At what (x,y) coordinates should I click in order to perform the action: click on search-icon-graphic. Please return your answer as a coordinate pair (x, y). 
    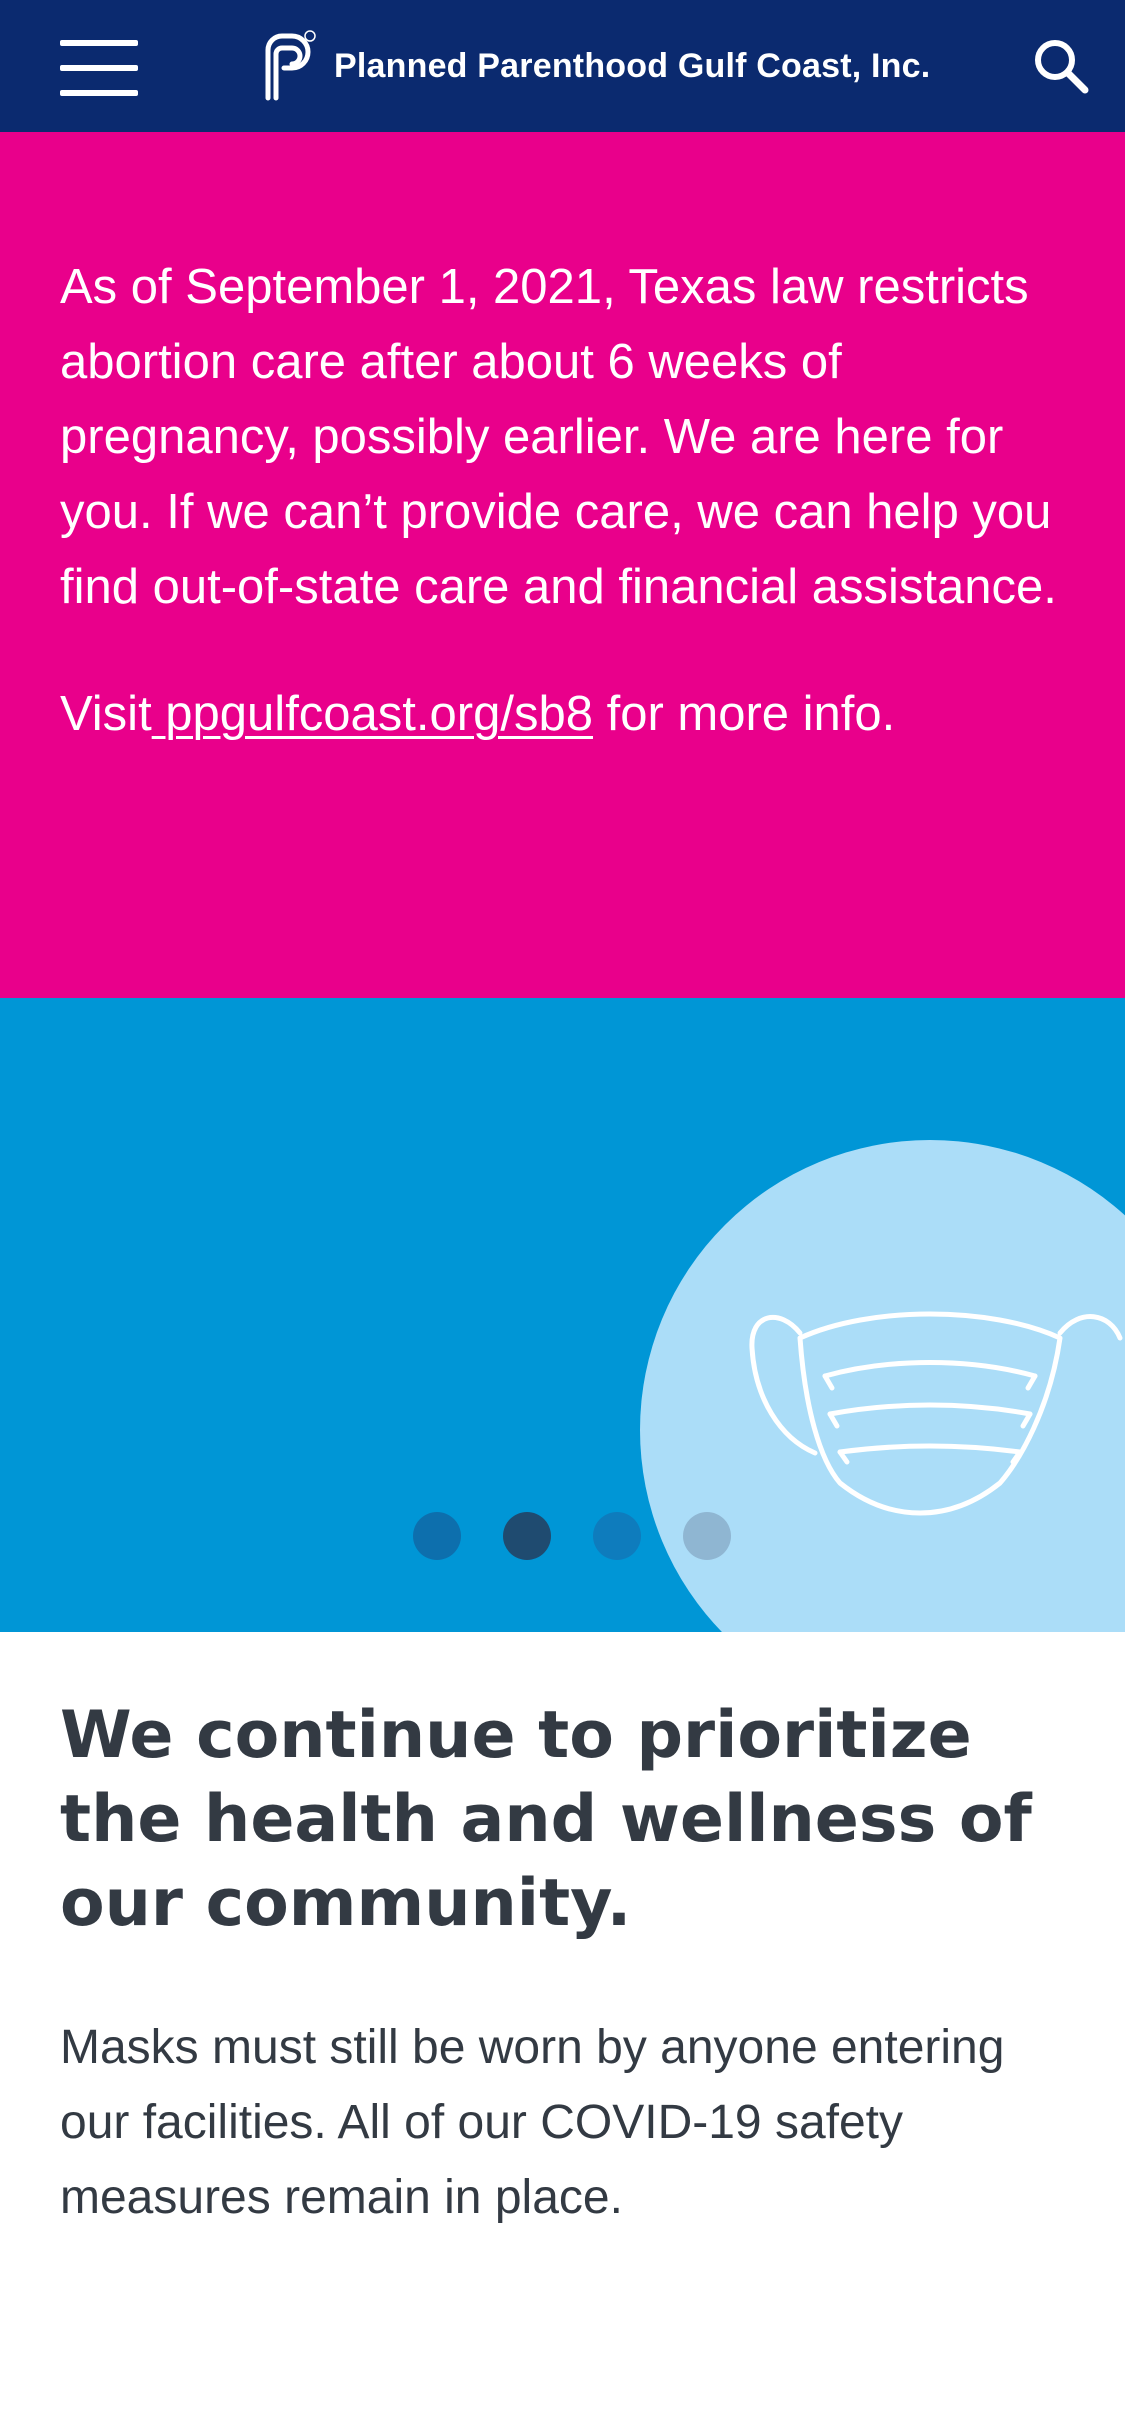
    Looking at the image, I should click on (1062, 67).